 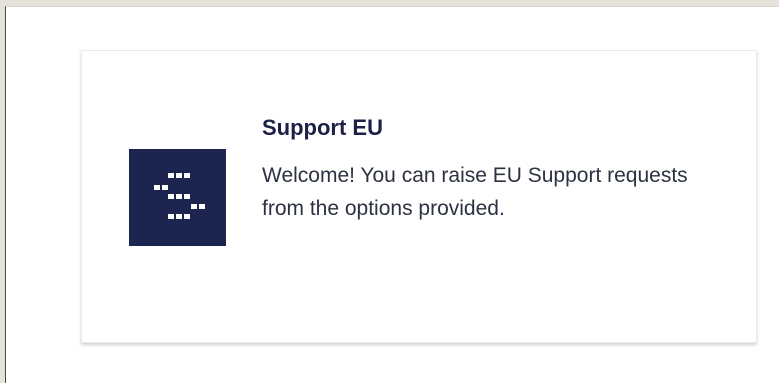 I want to click on card-title: Support EU, so click(x=322, y=127).